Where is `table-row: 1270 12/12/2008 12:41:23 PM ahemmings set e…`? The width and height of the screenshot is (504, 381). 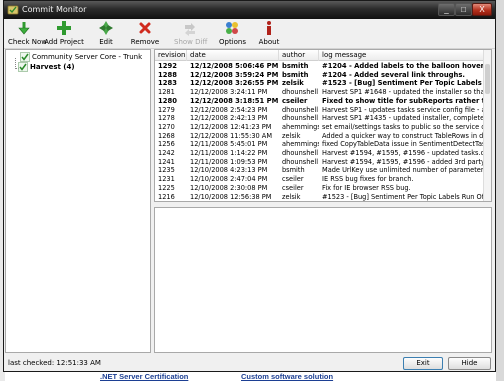
table-row: 1270 12/12/2008 12:41:23 PM ahemmings set e… is located at coordinates (319, 127).